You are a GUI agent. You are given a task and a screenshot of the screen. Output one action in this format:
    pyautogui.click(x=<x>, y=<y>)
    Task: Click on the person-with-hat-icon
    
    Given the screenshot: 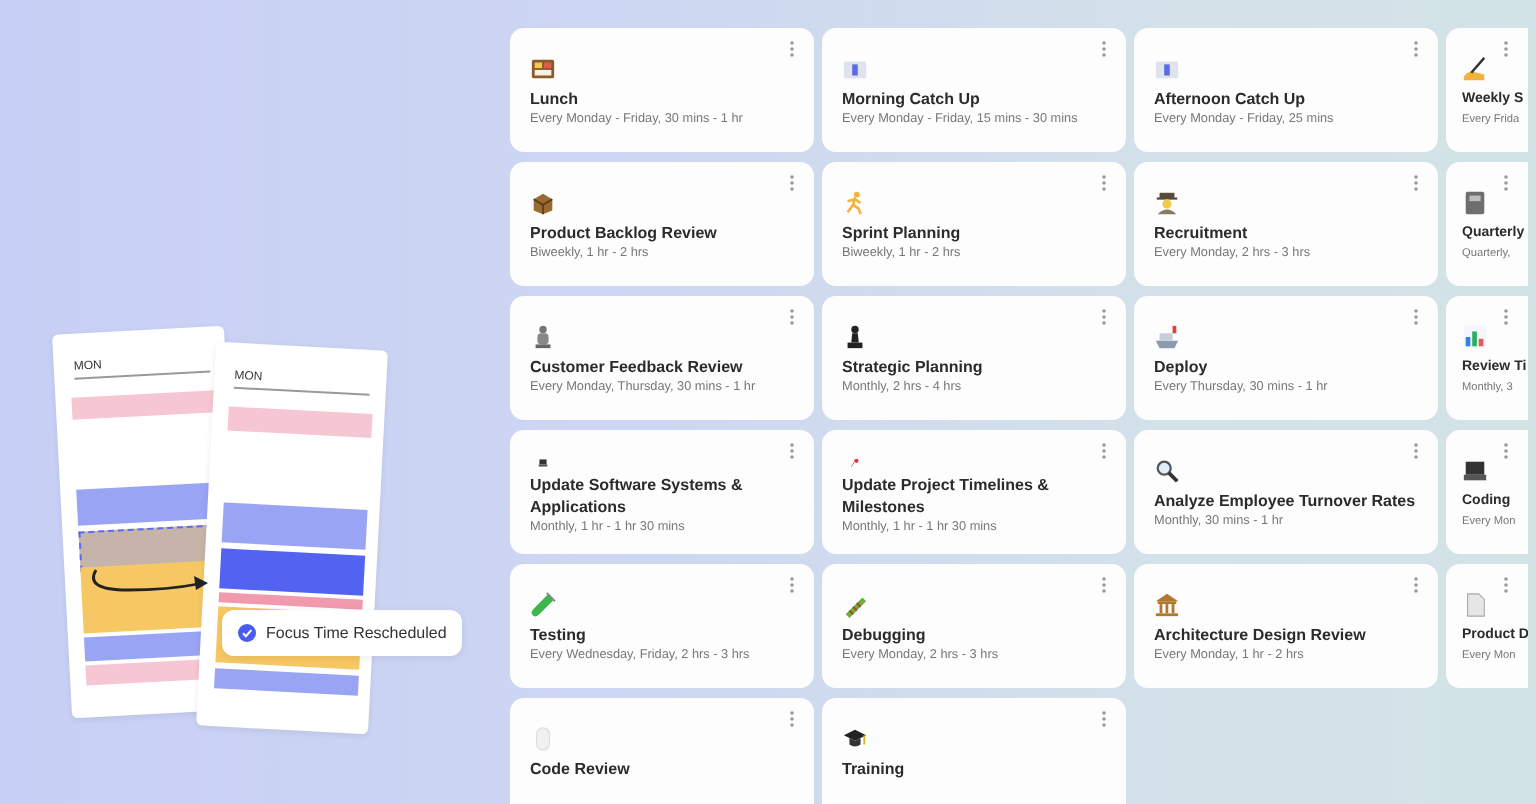 What is the action you would take?
    pyautogui.click(x=1167, y=203)
    